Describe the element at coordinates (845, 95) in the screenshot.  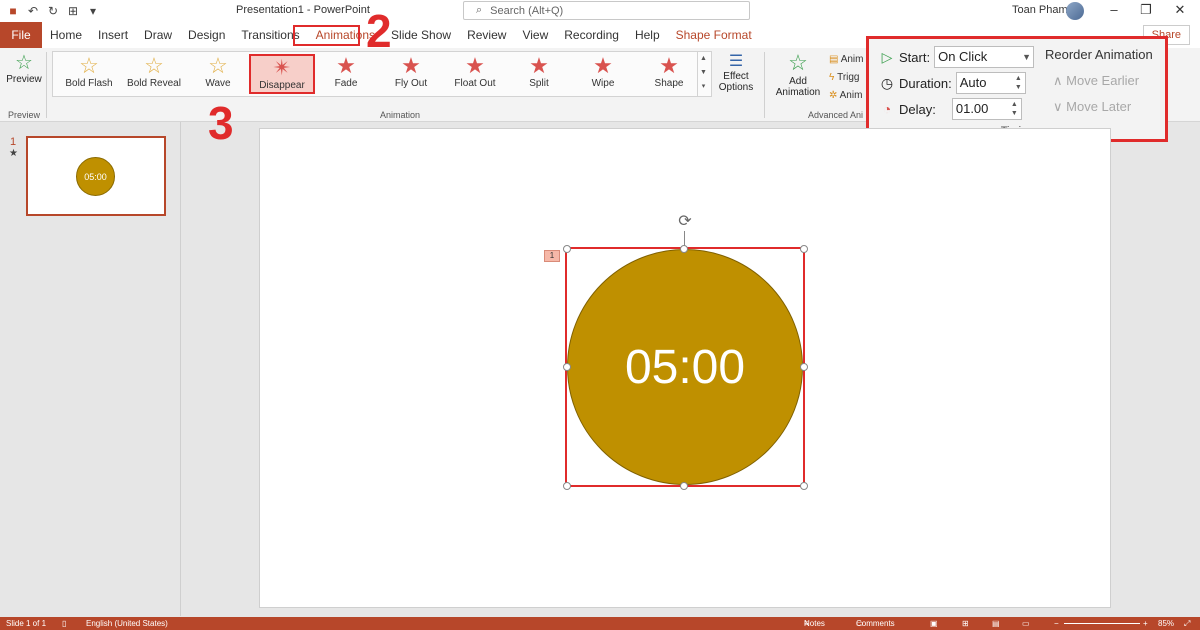
I see `animation-painter-button: ✲ Anim` at that location.